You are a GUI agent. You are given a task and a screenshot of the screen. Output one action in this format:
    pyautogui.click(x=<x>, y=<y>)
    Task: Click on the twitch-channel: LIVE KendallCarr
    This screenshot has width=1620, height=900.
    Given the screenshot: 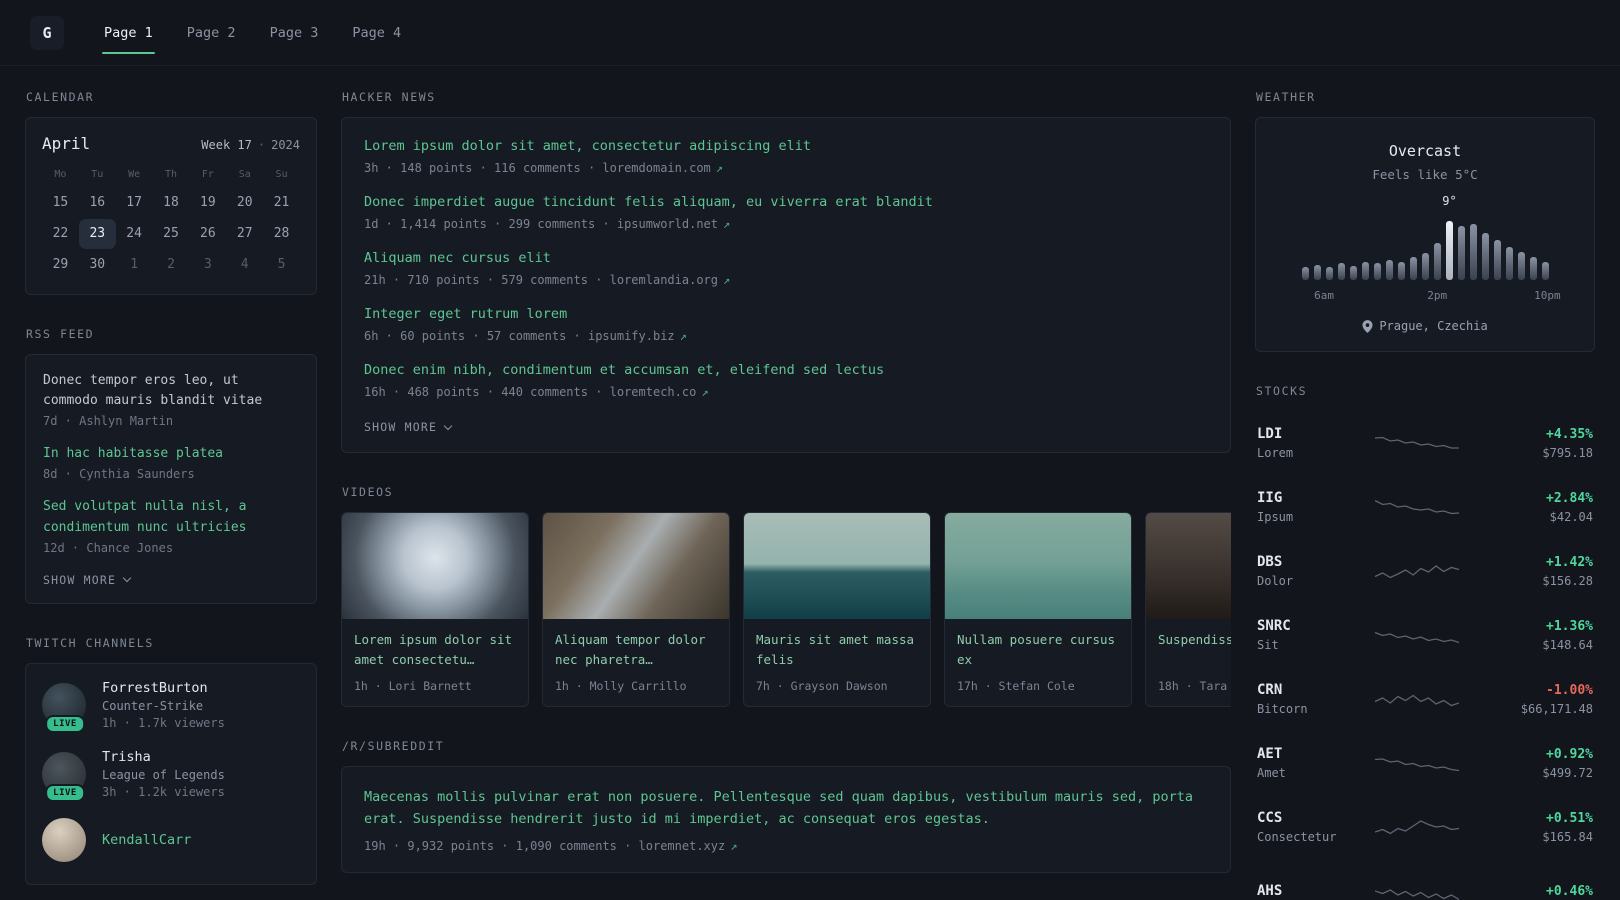 What is the action you would take?
    pyautogui.click(x=171, y=839)
    